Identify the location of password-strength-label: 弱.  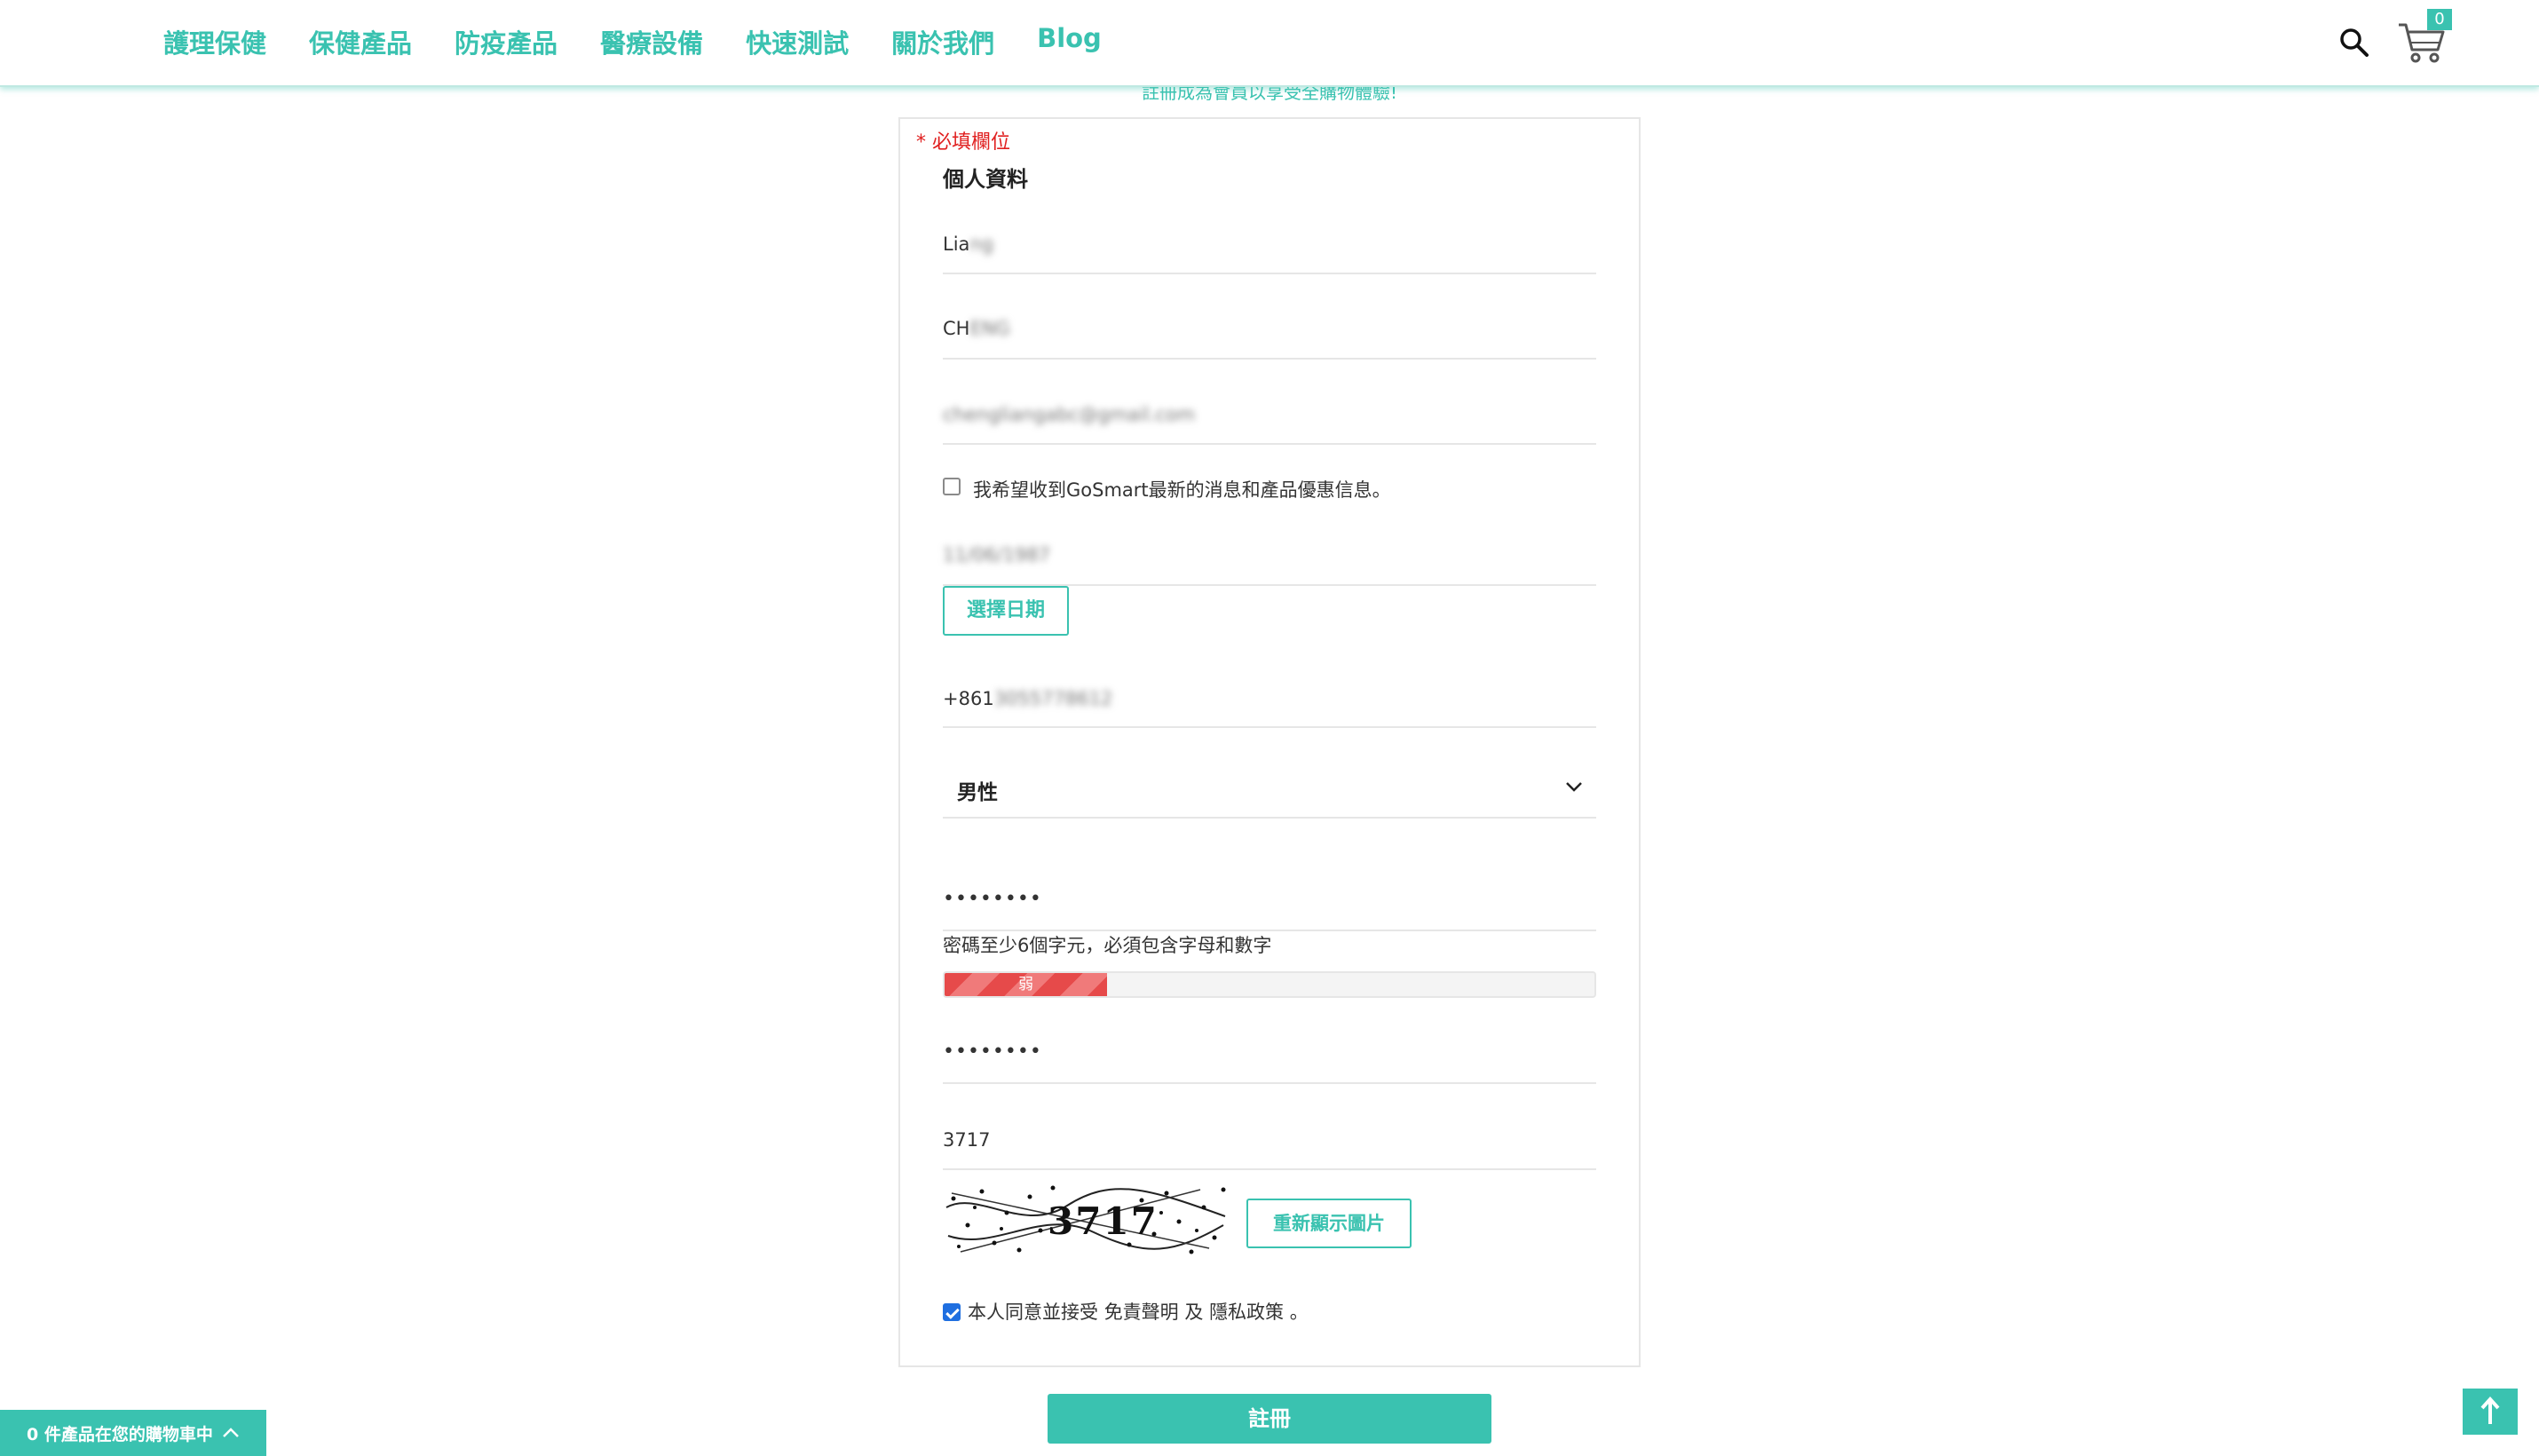
(1025, 985).